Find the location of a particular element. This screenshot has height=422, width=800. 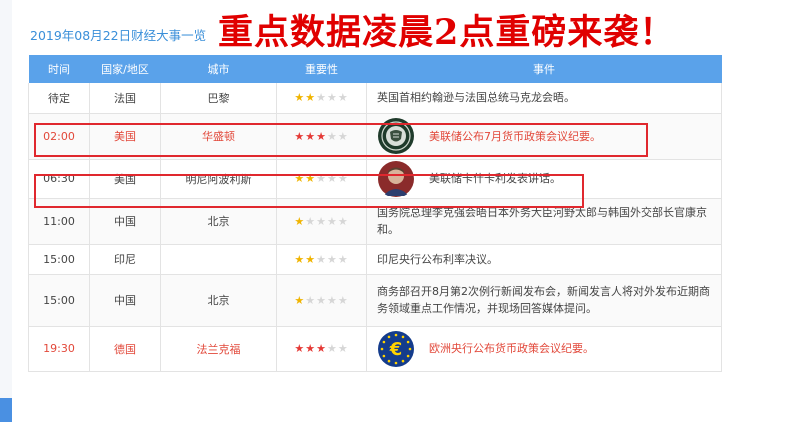

time-cell: 06:30 is located at coordinates (59, 179).